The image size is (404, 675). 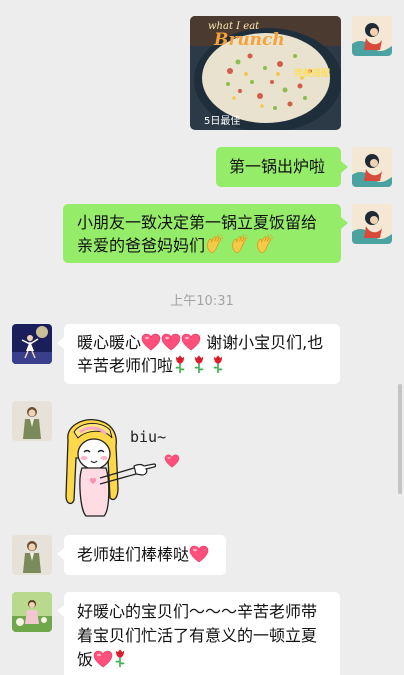 What do you see at coordinates (249, 40) in the screenshot?
I see `photo-title-line2: Brunch` at bounding box center [249, 40].